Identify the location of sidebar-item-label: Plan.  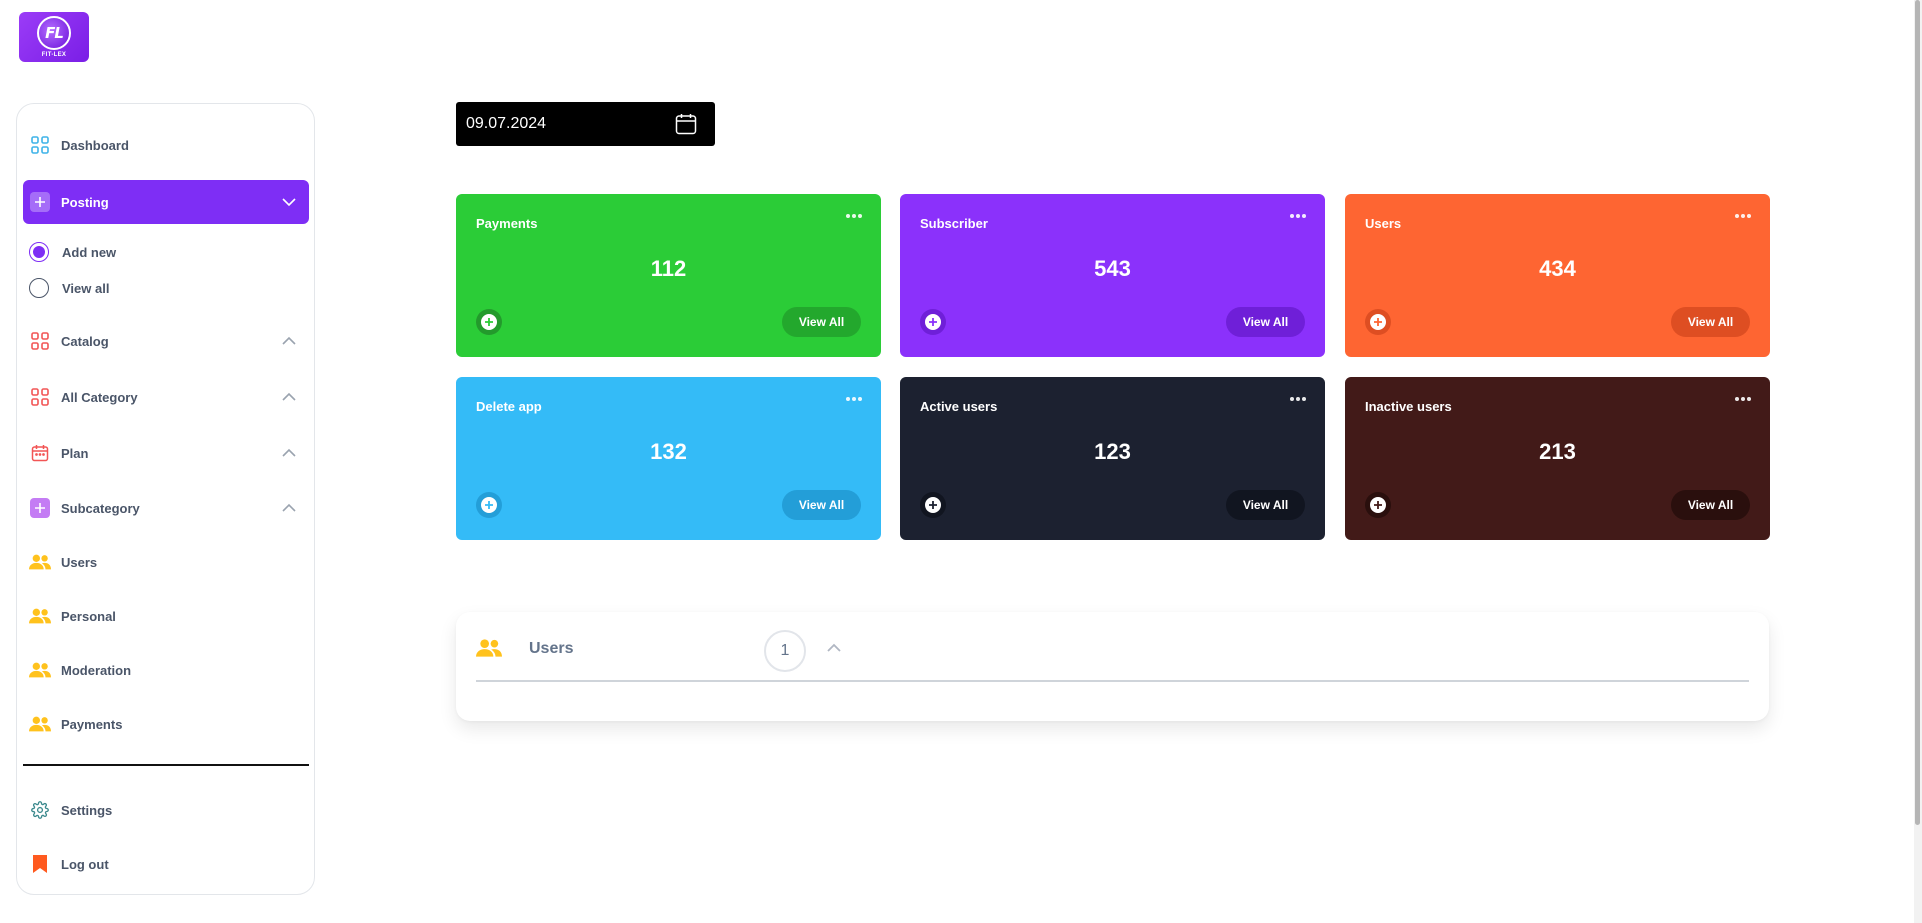
(75, 453).